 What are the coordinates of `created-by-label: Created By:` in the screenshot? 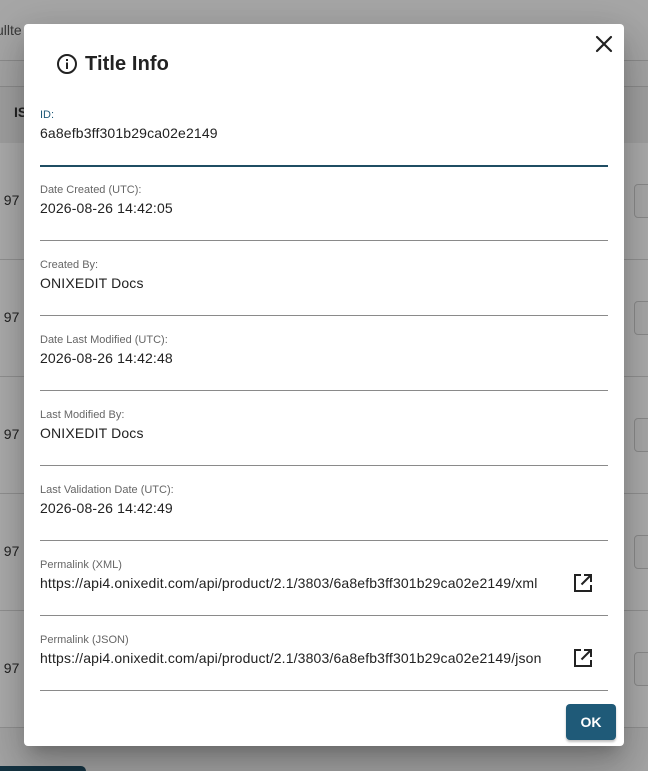 It's located at (69, 265).